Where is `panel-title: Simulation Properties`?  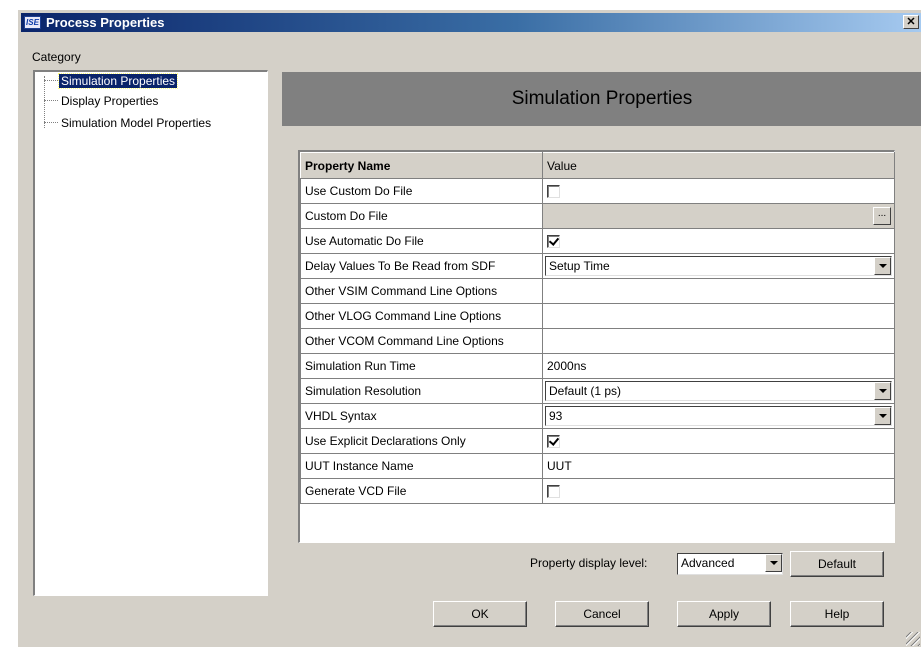 panel-title: Simulation Properties is located at coordinates (601, 99).